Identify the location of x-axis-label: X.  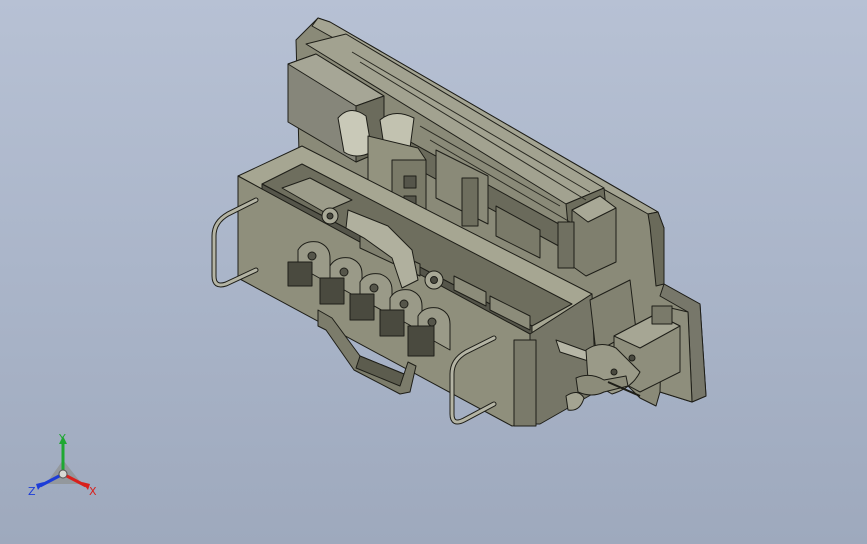
(93, 491).